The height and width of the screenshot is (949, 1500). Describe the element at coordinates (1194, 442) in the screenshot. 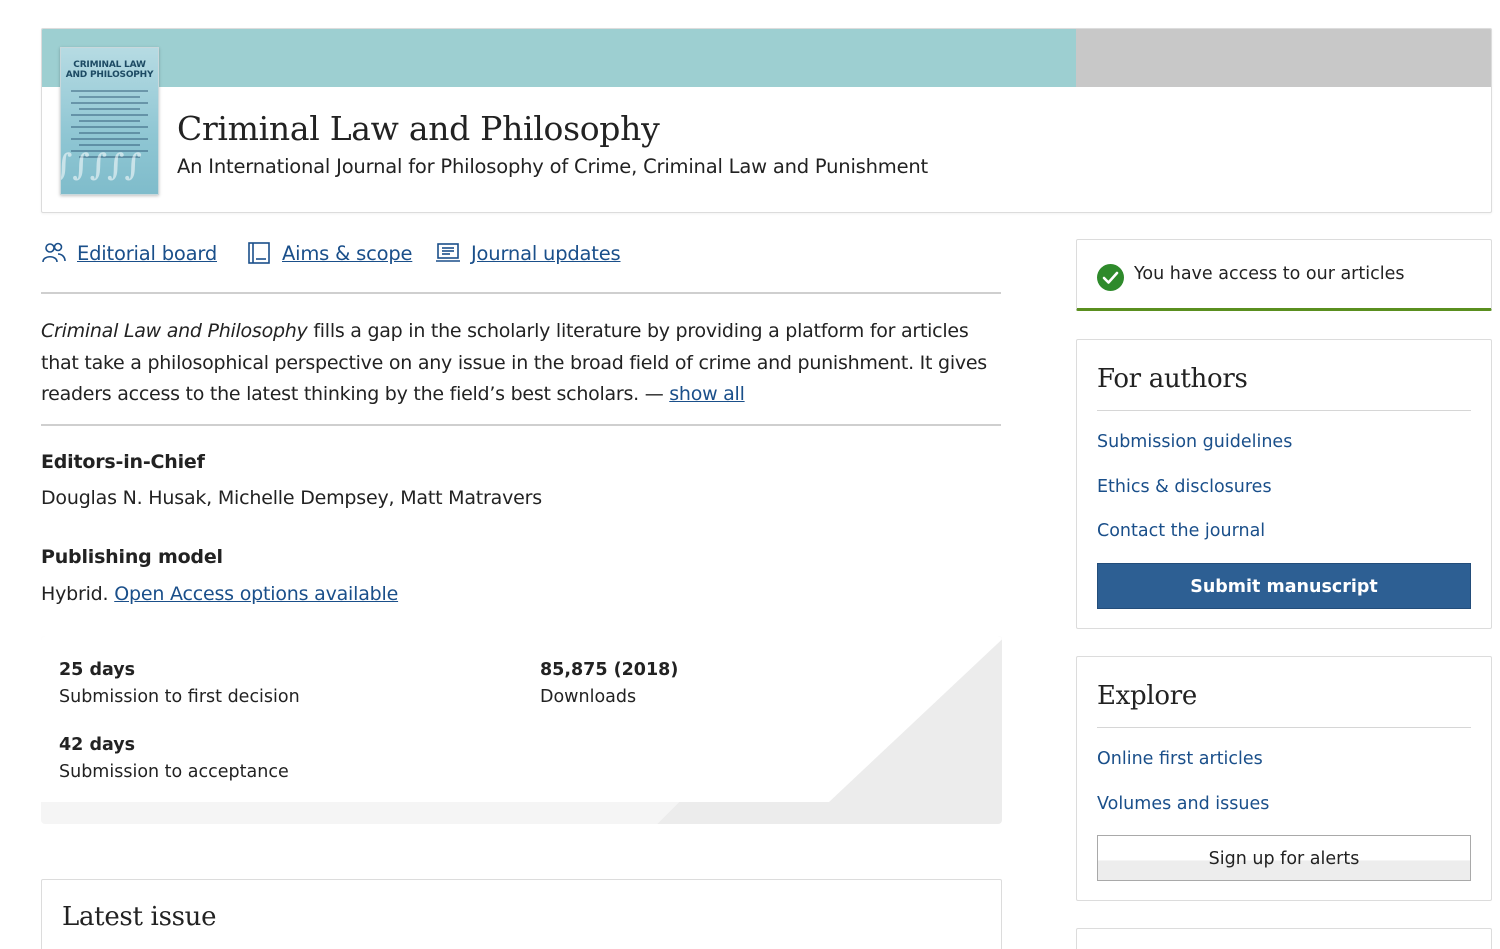

I see `submission-guidelines-link: Submission guidelines` at that location.